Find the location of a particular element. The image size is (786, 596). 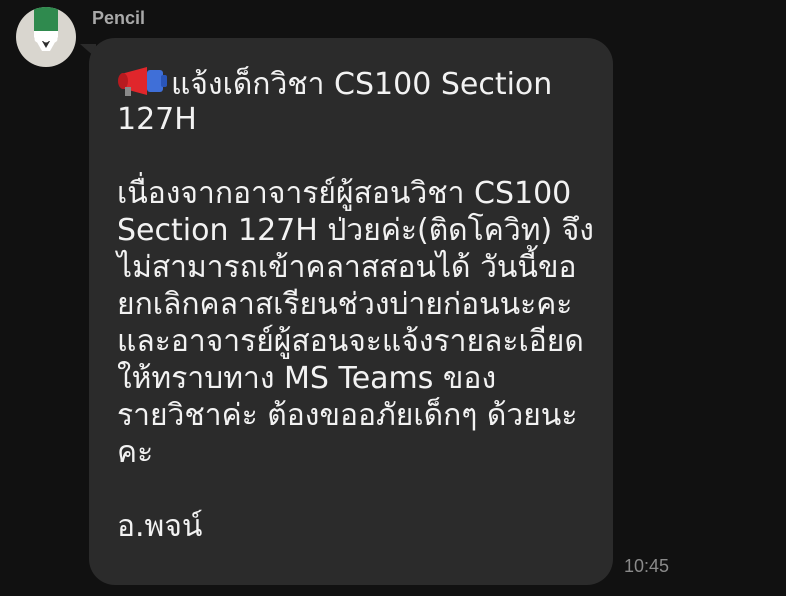

sender-avatar is located at coordinates (46, 37).